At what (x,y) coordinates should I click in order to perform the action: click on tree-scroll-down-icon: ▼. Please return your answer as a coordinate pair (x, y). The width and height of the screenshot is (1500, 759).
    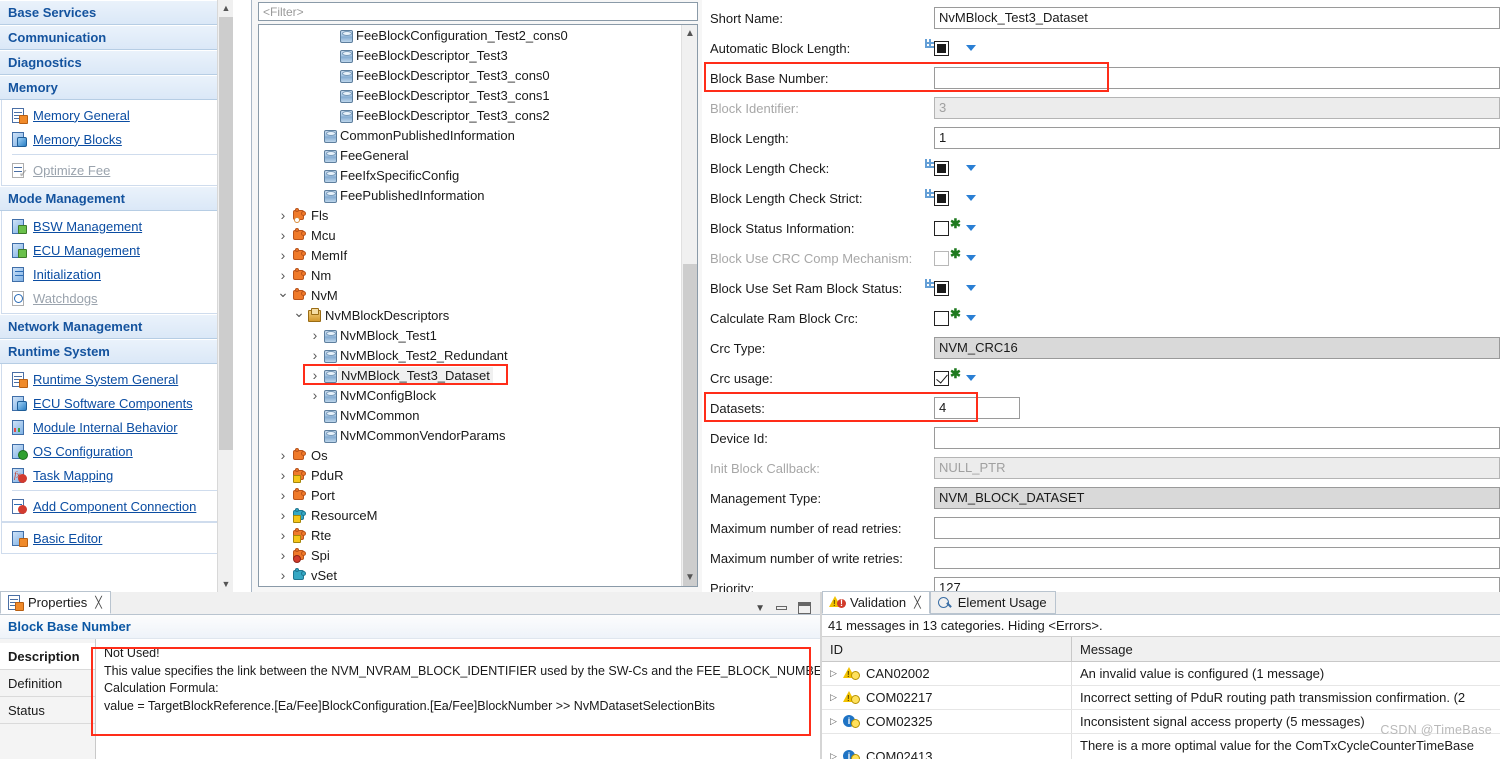
    Looking at the image, I should click on (689, 577).